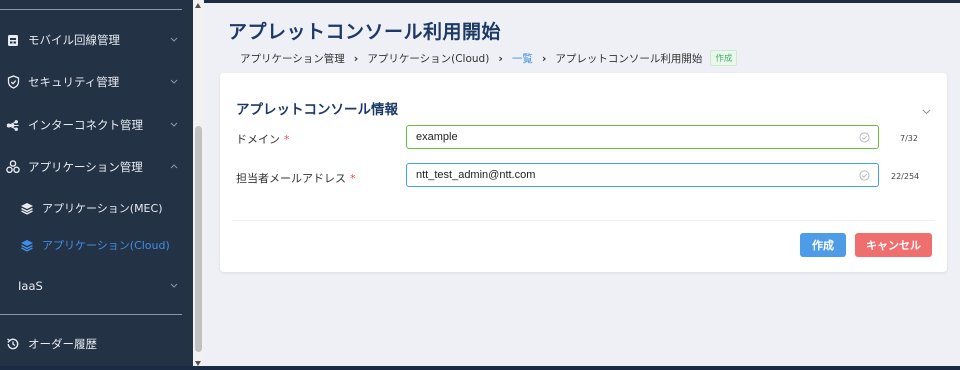 The image size is (960, 370). Describe the element at coordinates (428, 58) in the screenshot. I see `breadcrumb-item: アプリケーション(Cloud)` at that location.